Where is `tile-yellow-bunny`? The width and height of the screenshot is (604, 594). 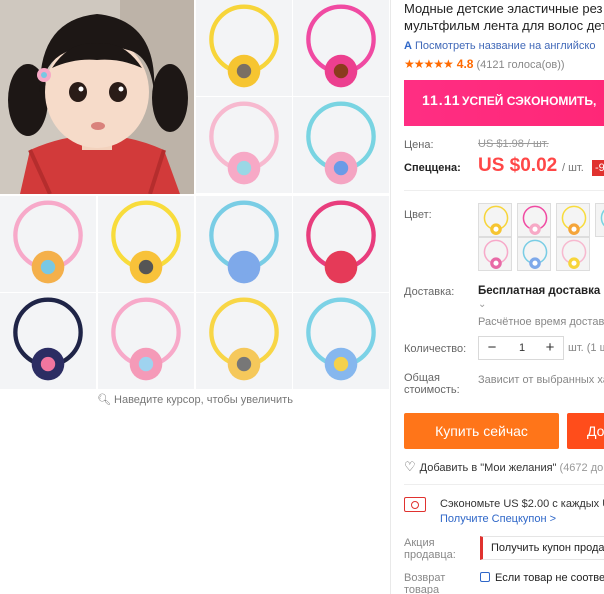 tile-yellow-bunny is located at coordinates (244, 341).